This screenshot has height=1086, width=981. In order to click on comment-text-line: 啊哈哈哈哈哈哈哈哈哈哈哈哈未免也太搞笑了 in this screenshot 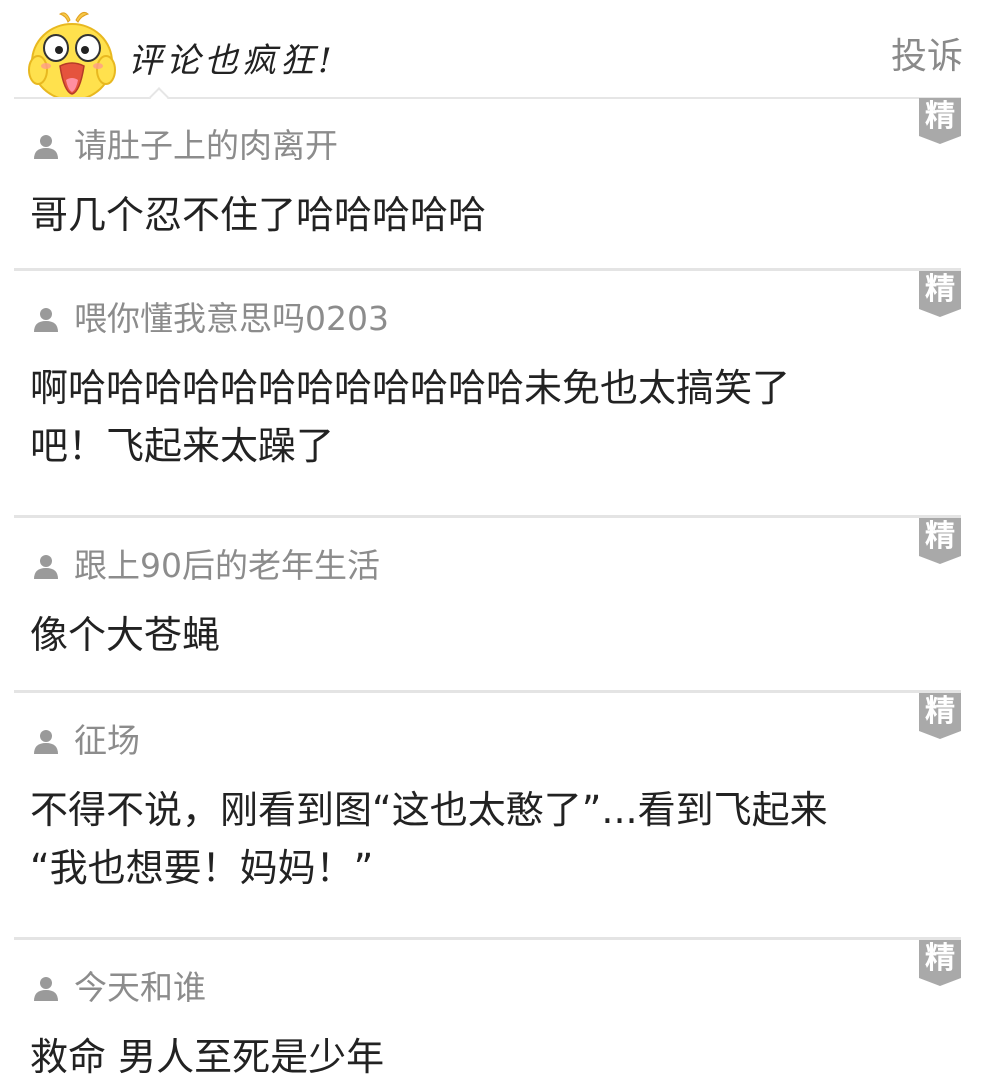, I will do `click(410, 388)`.